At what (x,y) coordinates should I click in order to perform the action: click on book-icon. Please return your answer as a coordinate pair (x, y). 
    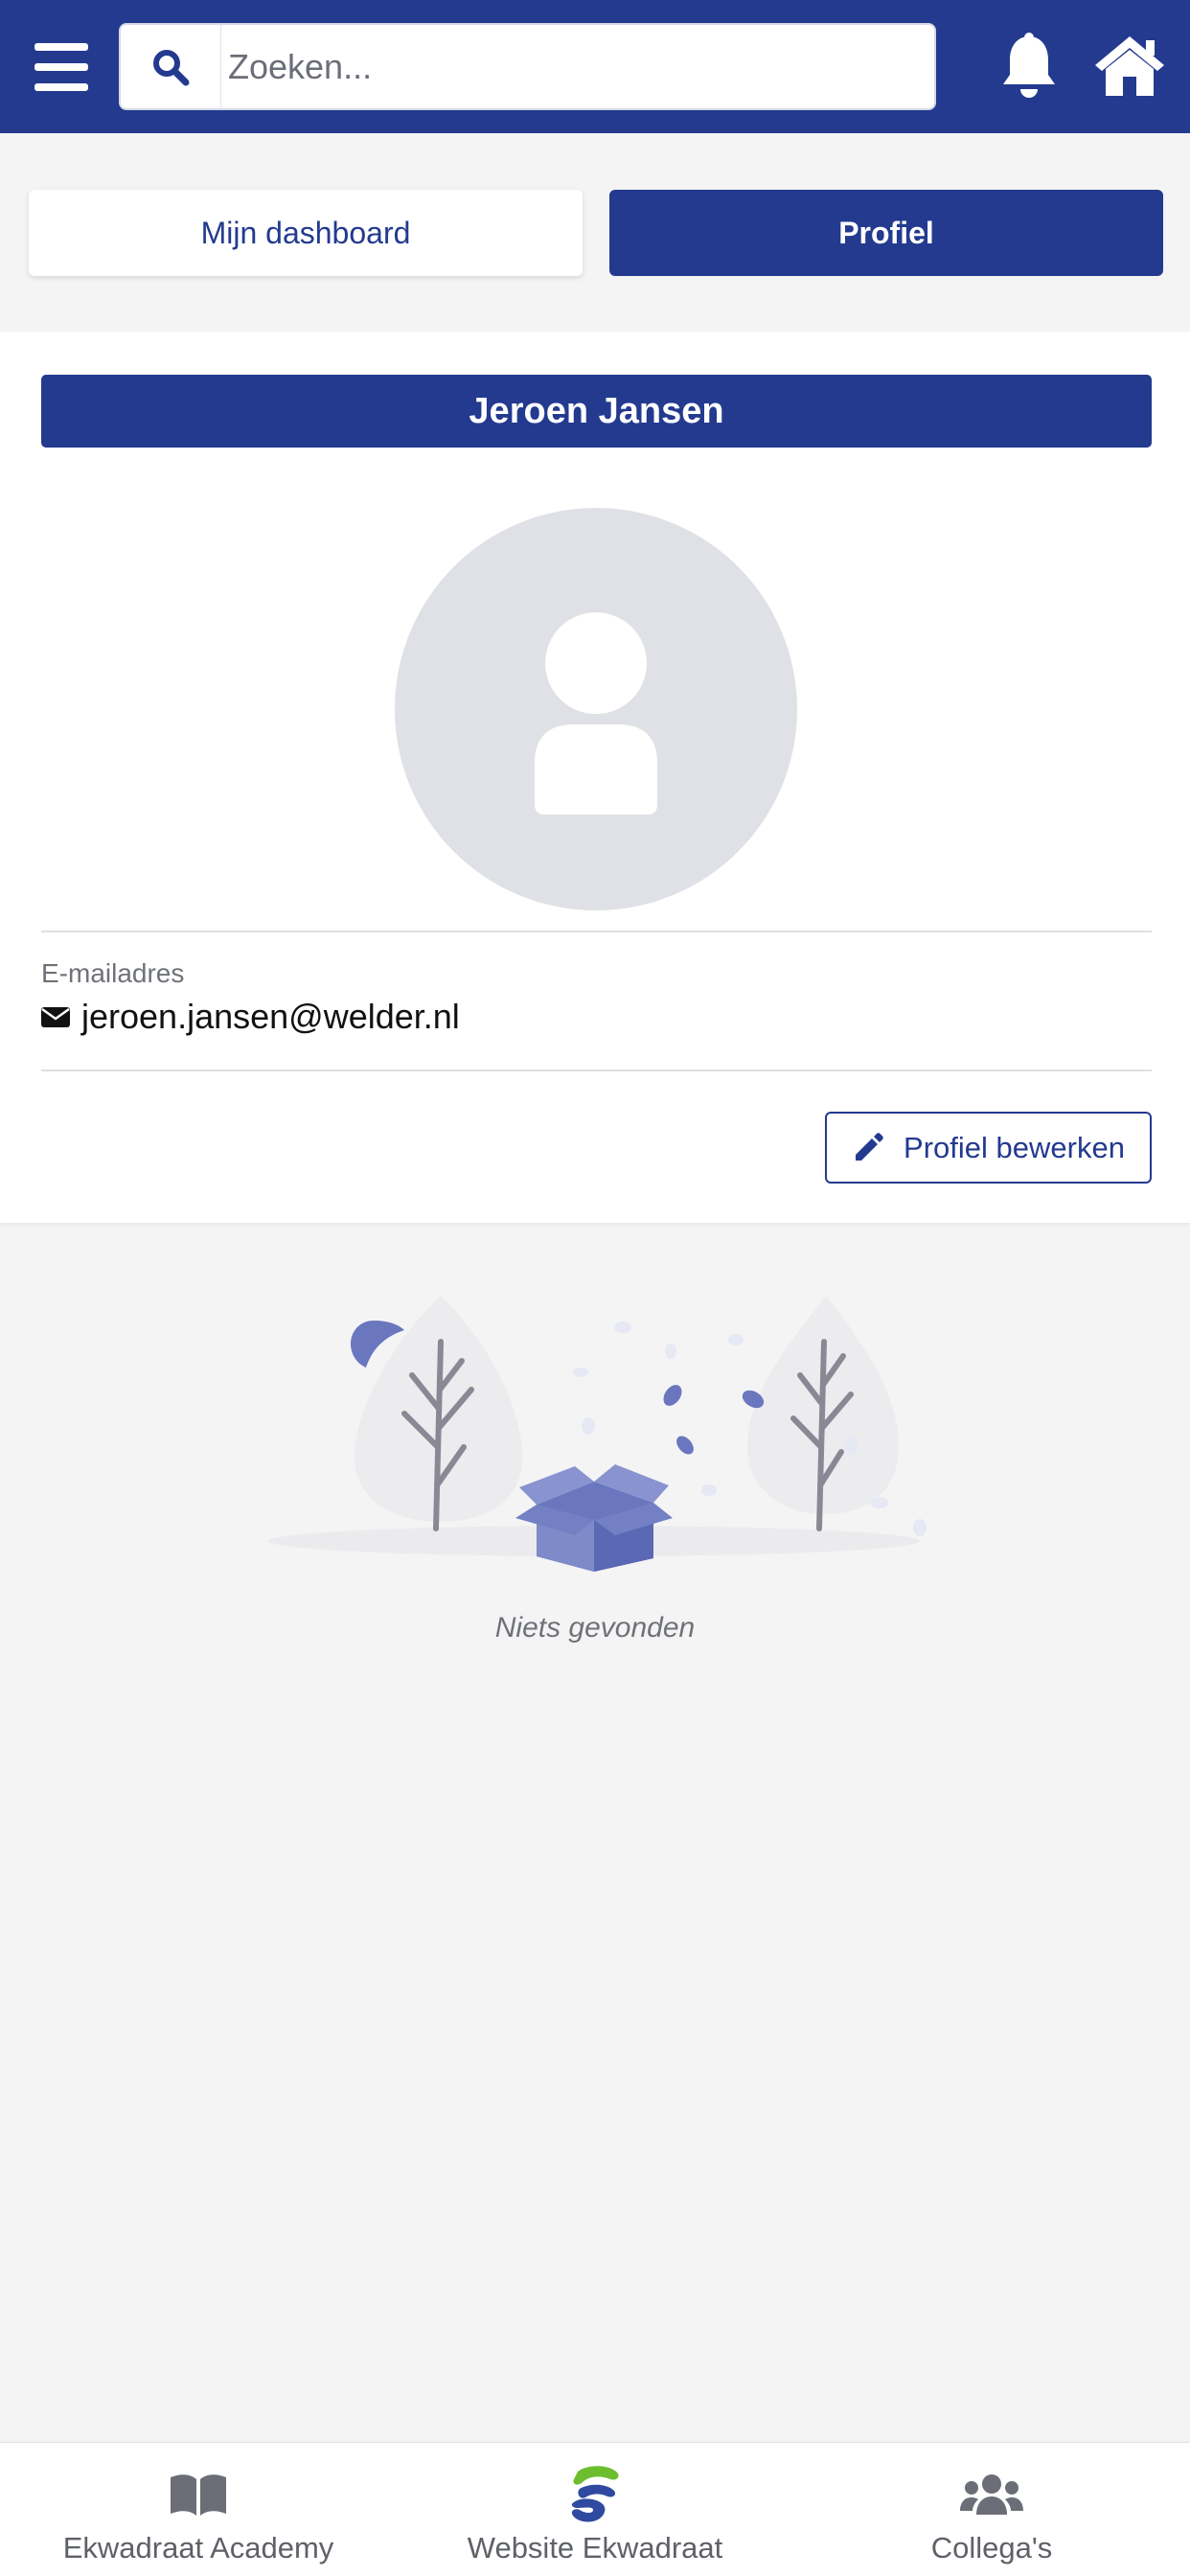
    Looking at the image, I should click on (199, 2494).